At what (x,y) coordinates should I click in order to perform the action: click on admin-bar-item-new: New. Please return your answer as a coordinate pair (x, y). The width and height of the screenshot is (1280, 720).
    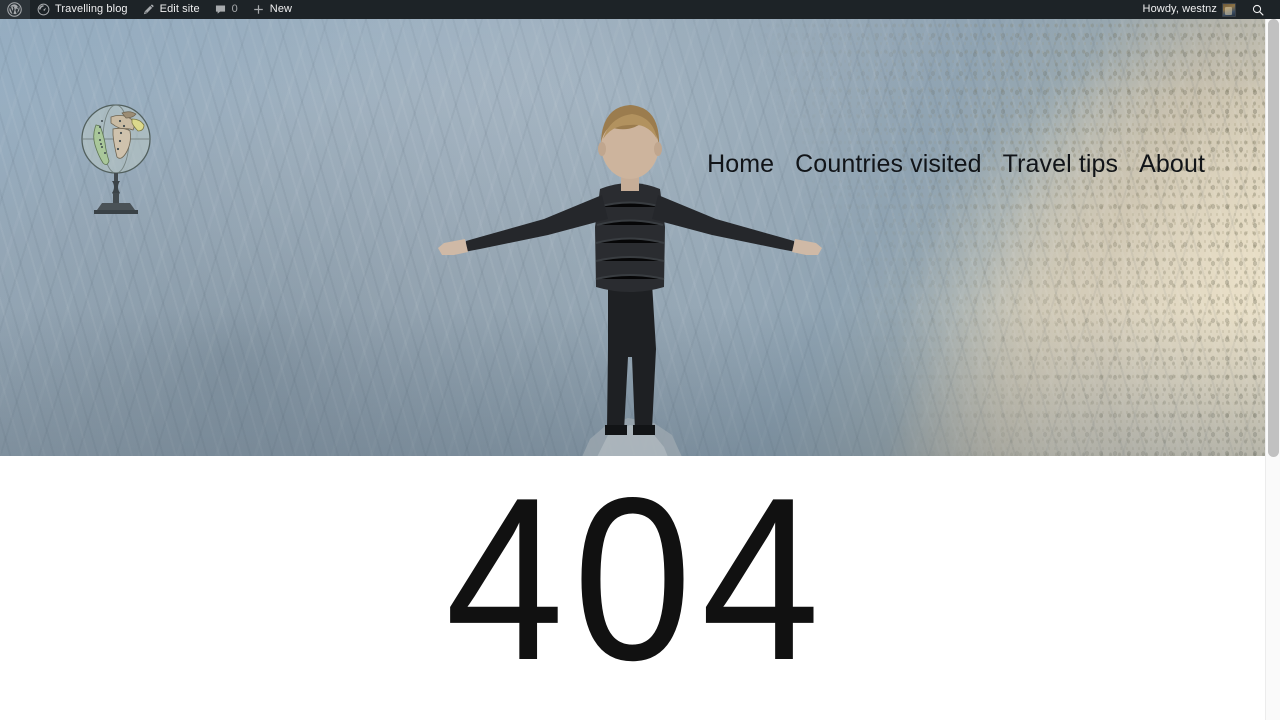
    Looking at the image, I should click on (272, 9).